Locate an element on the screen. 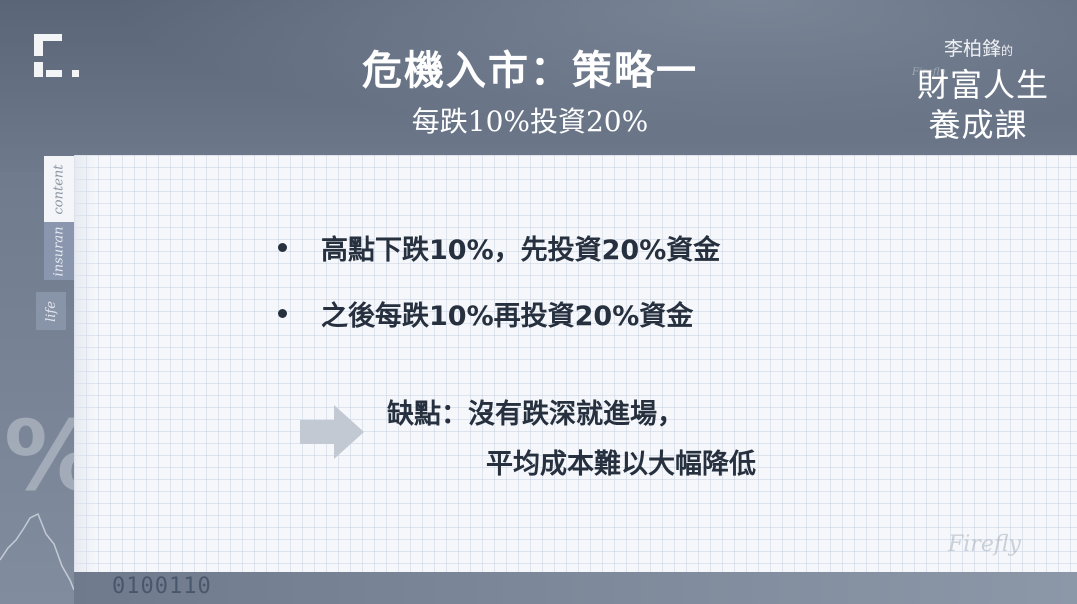 Image resolution: width=1077 pixels, height=604 pixels. list-item: 高點下跌10%，先投資20%資金 is located at coordinates (499, 247).